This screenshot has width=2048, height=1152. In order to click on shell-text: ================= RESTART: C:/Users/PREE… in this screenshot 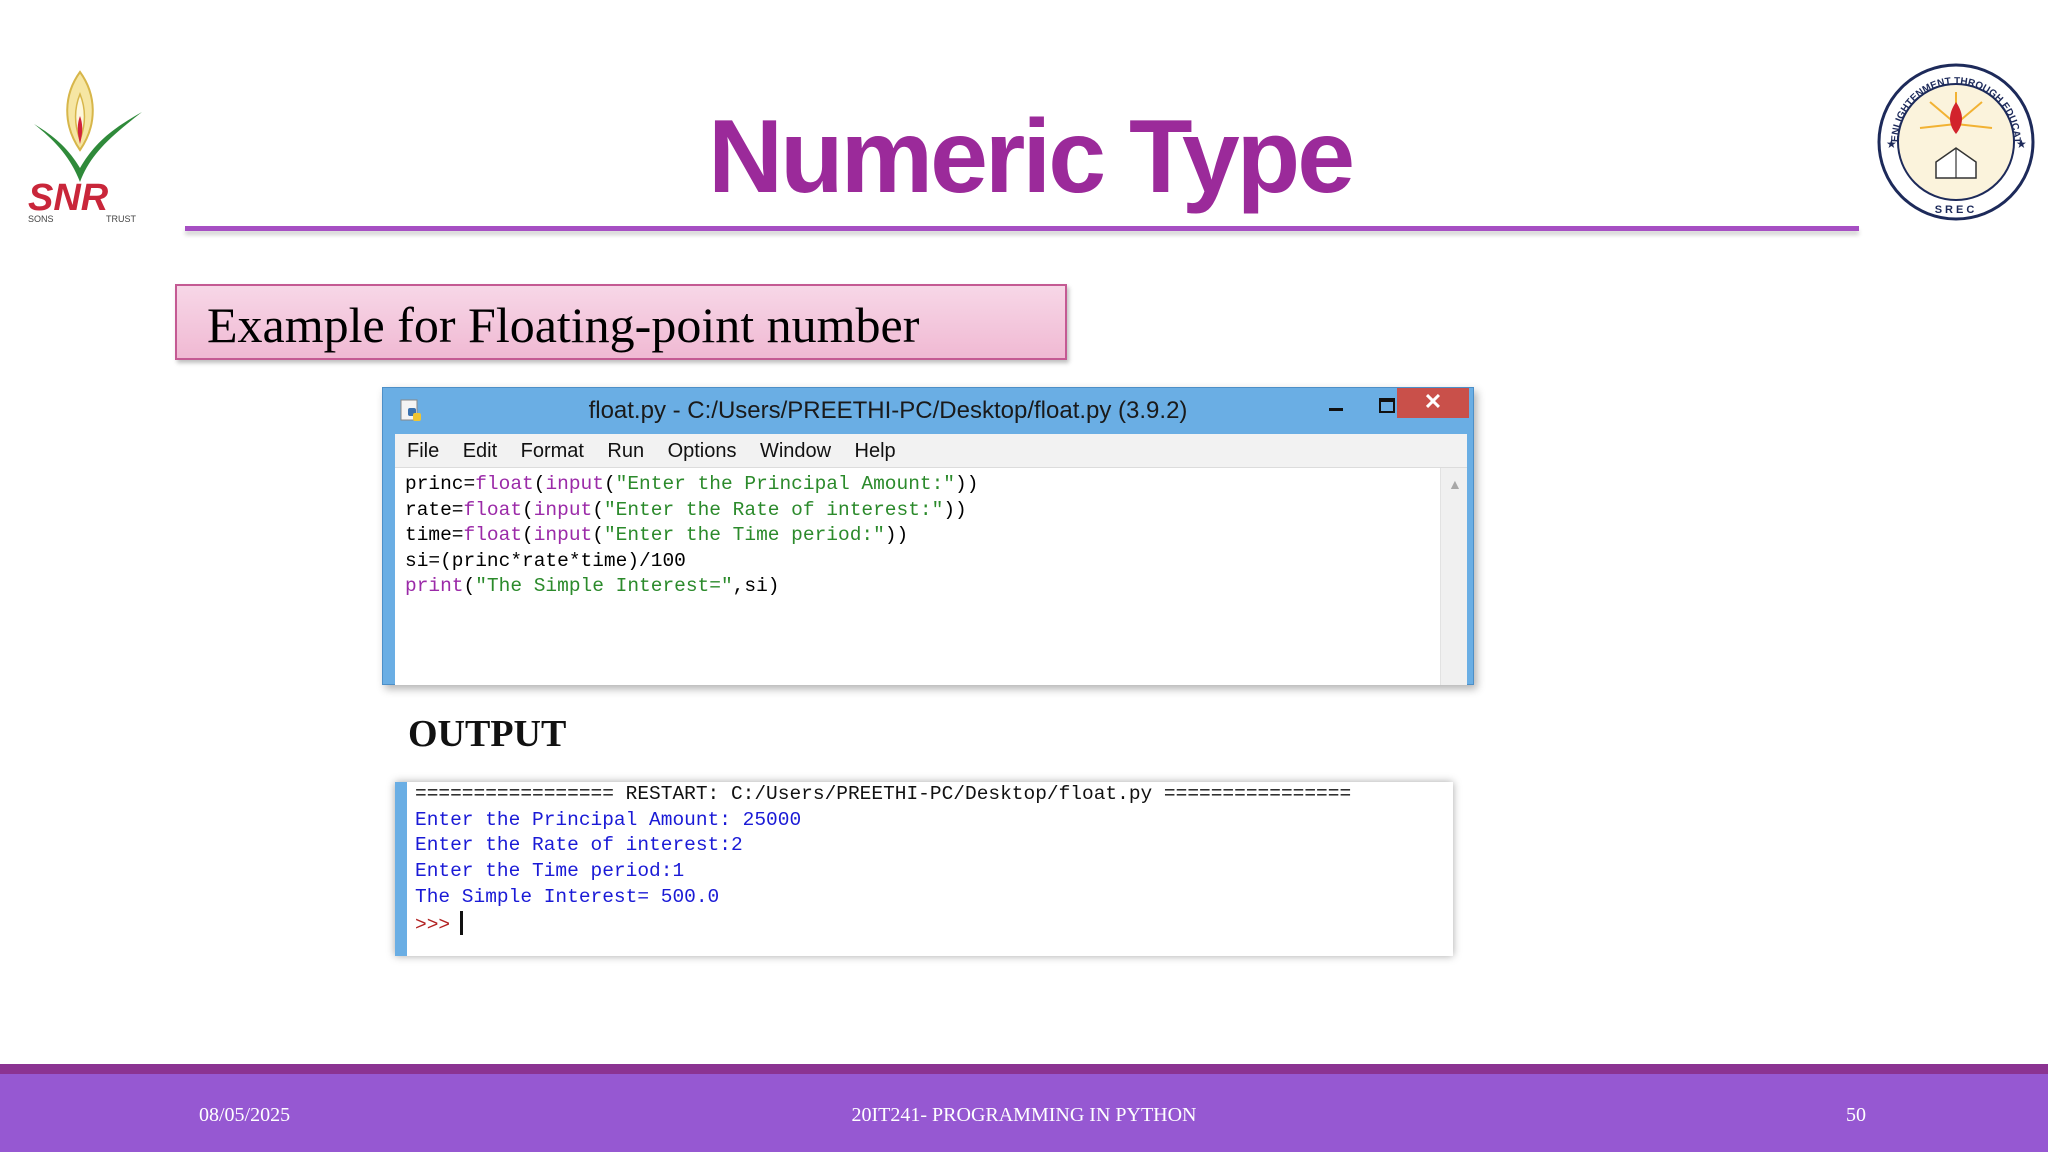, I will do `click(883, 860)`.